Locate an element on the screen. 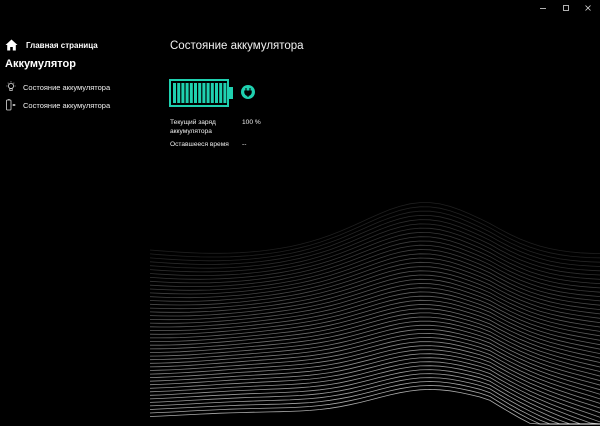  charge-value: 100 % is located at coordinates (251, 122).